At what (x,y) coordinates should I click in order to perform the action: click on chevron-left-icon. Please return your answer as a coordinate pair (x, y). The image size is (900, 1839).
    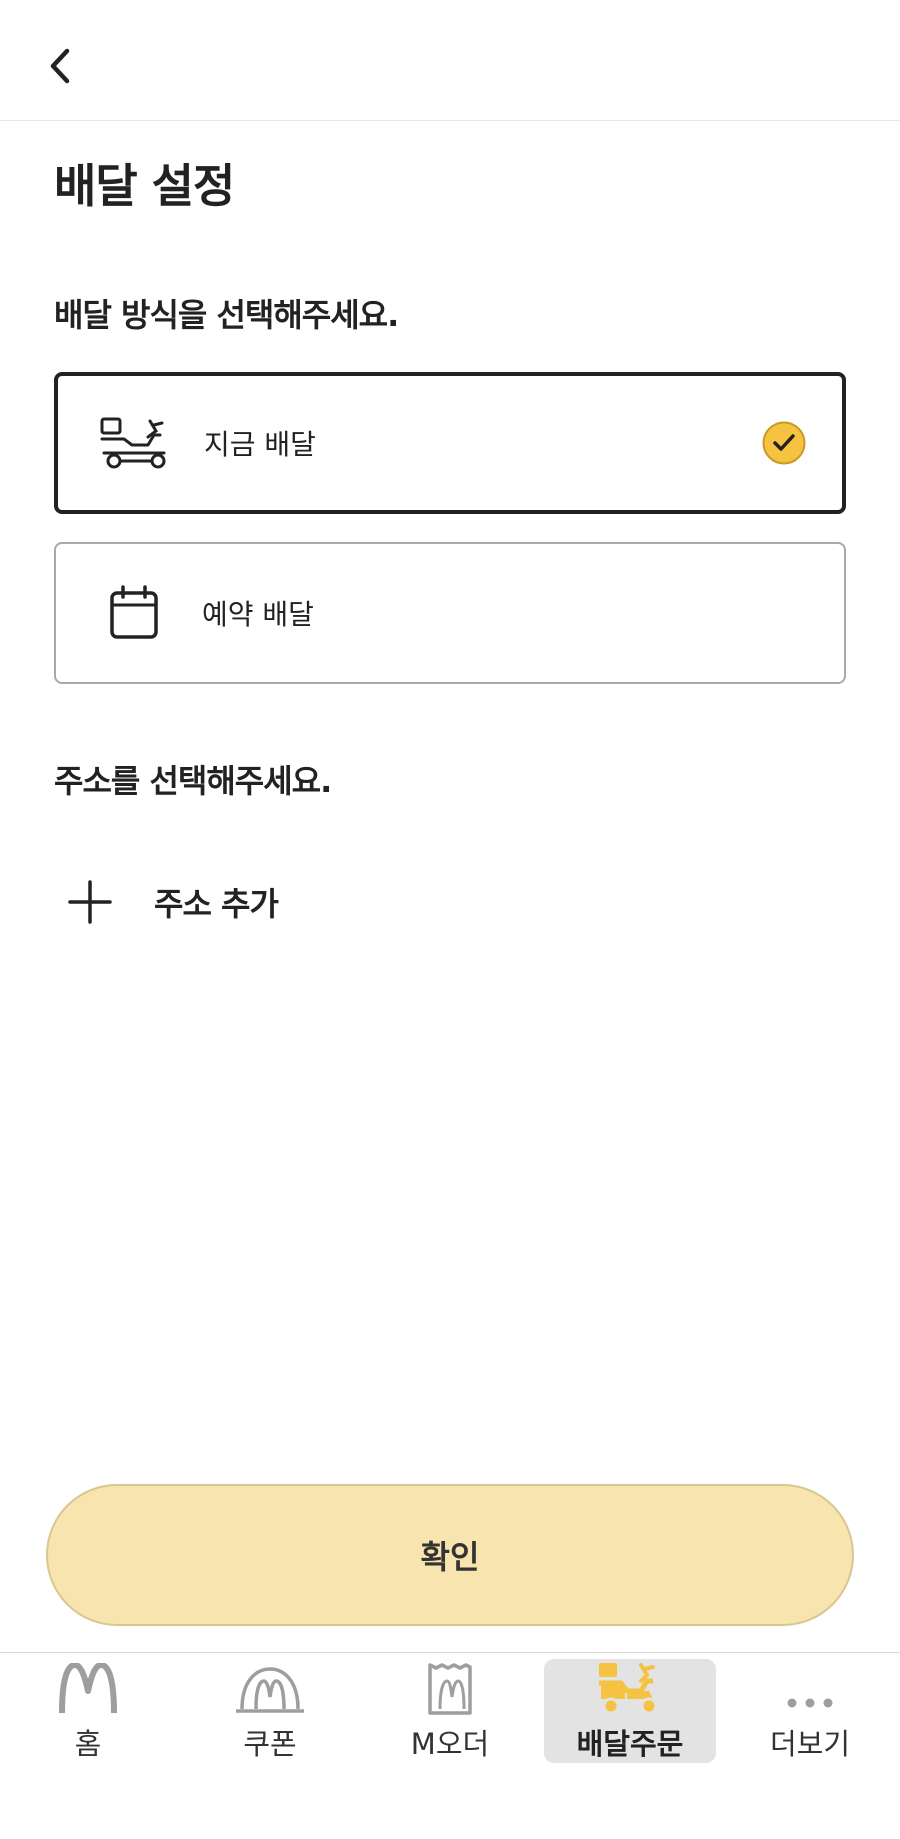
    Looking at the image, I should click on (60, 66).